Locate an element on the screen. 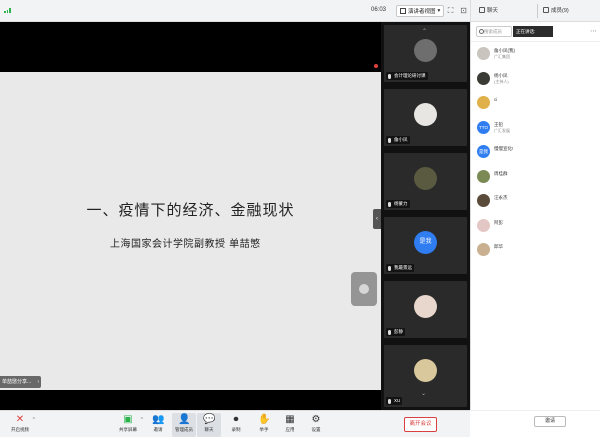 The width and height of the screenshot is (600, 437). chat-button: 💬 聊天 is located at coordinates (209, 425).